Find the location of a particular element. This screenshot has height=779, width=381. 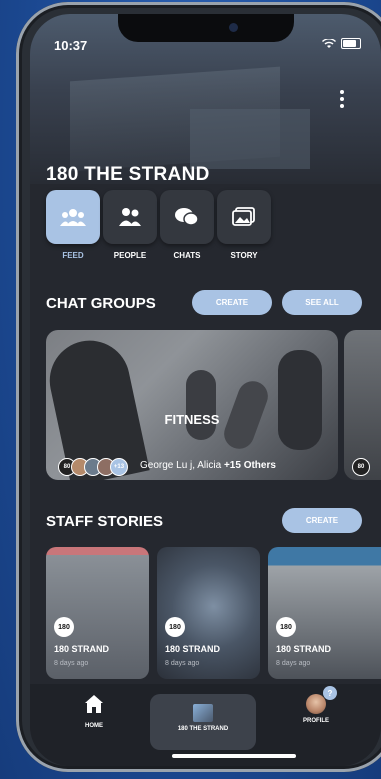

tab-chats: CHATS is located at coordinates (187, 225).